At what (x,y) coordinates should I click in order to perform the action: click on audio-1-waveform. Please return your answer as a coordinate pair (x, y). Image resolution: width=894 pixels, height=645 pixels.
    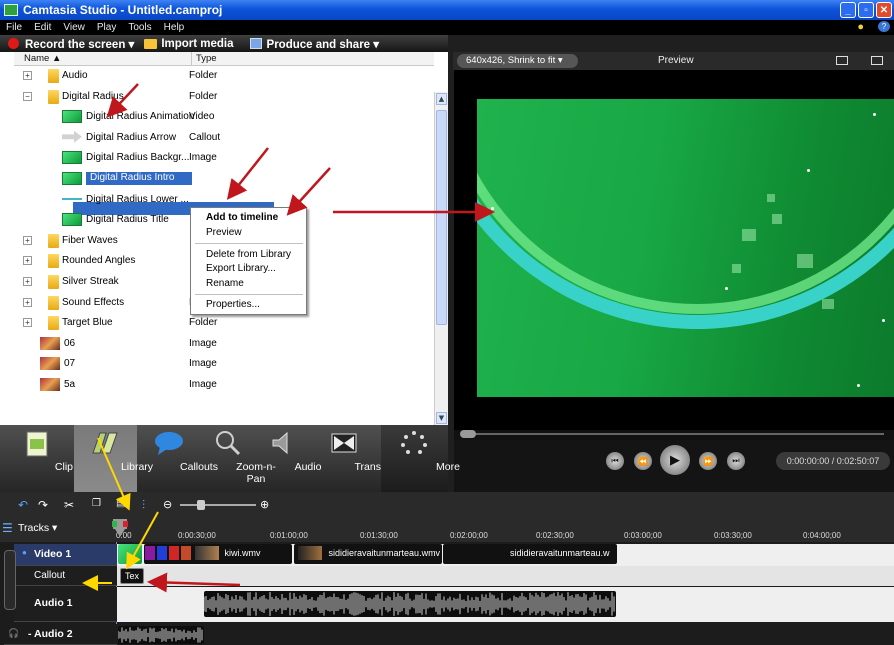
    Looking at the image, I should click on (410, 604).